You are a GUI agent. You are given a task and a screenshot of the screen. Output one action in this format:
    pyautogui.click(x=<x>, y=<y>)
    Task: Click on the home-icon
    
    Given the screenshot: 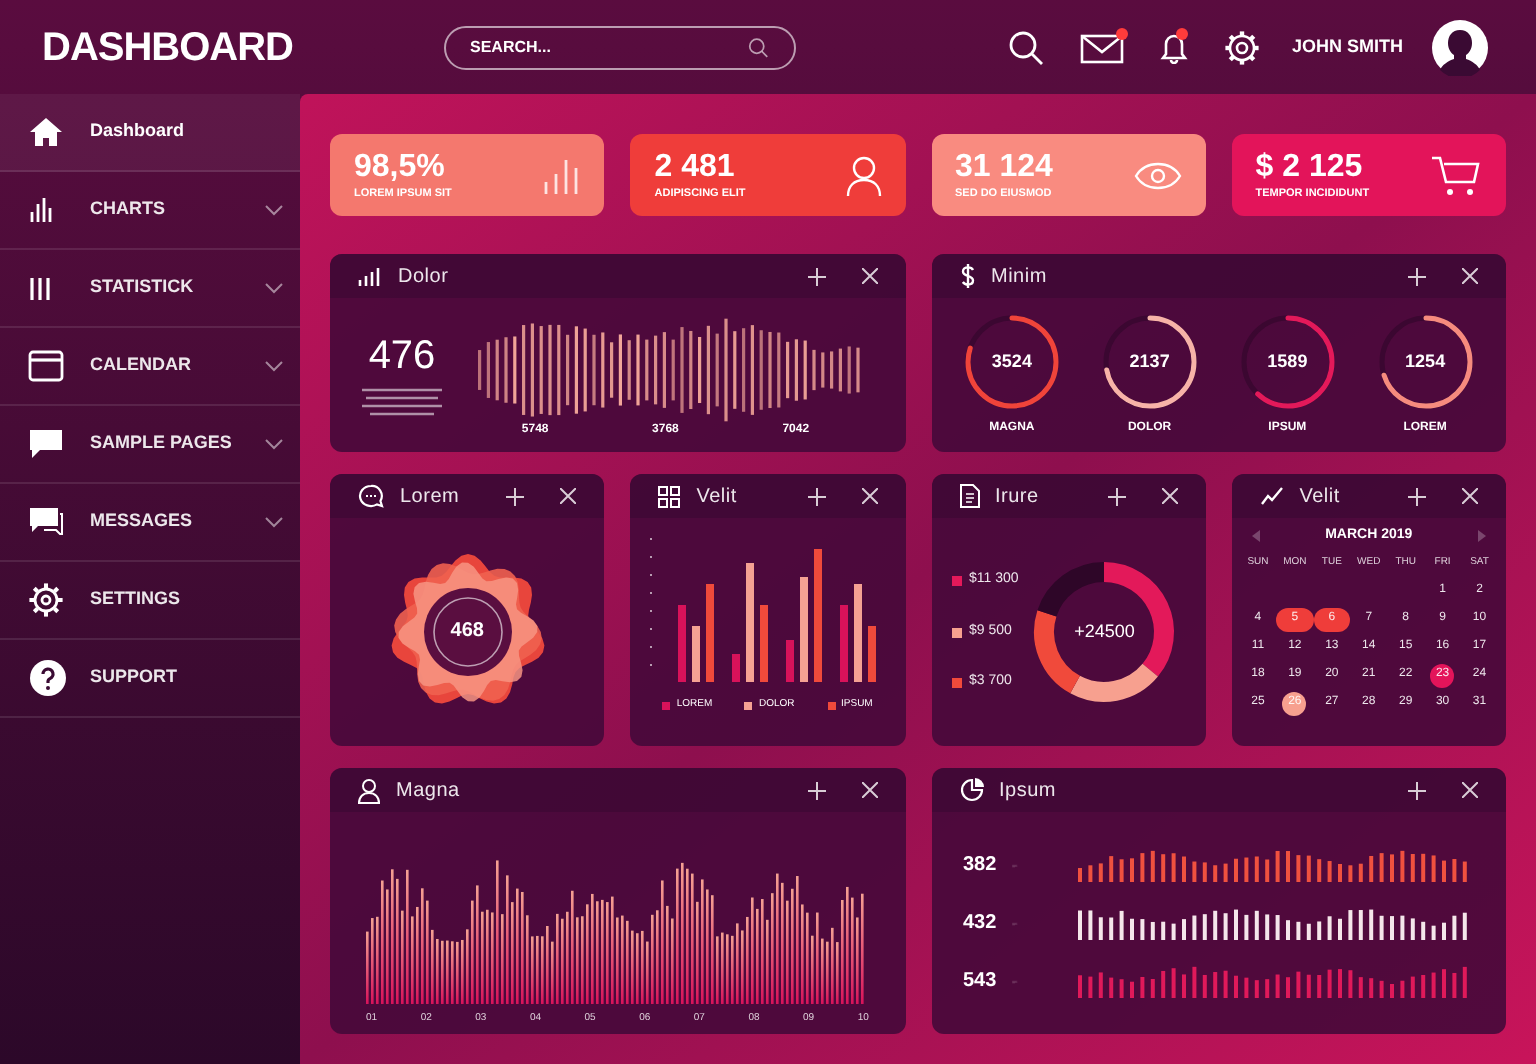 What is the action you would take?
    pyautogui.click(x=46, y=132)
    